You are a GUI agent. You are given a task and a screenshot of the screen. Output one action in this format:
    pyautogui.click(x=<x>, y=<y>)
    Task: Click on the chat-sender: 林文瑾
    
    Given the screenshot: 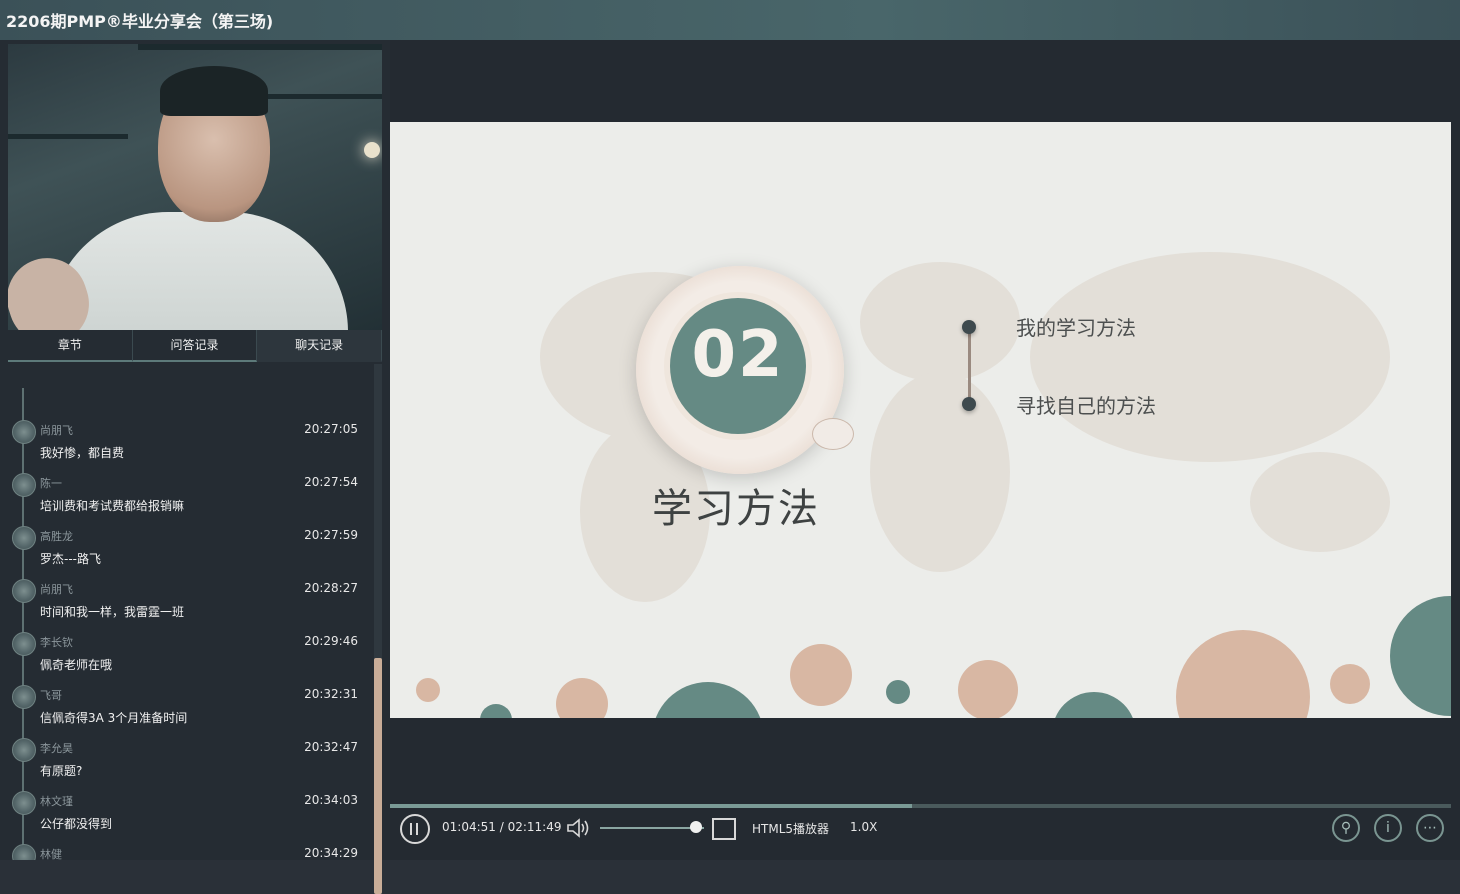 What is the action you would take?
    pyautogui.click(x=56, y=801)
    